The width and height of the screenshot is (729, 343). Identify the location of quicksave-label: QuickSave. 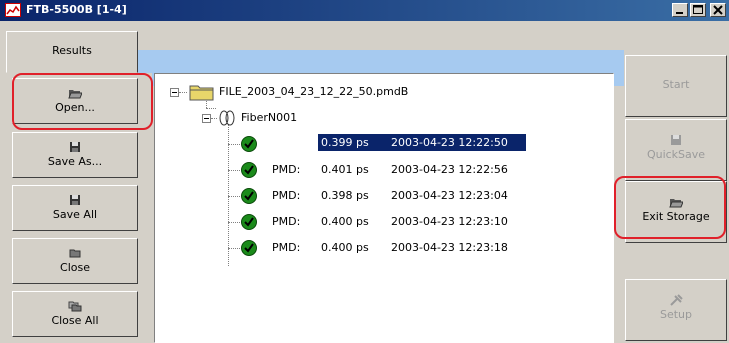
(676, 154).